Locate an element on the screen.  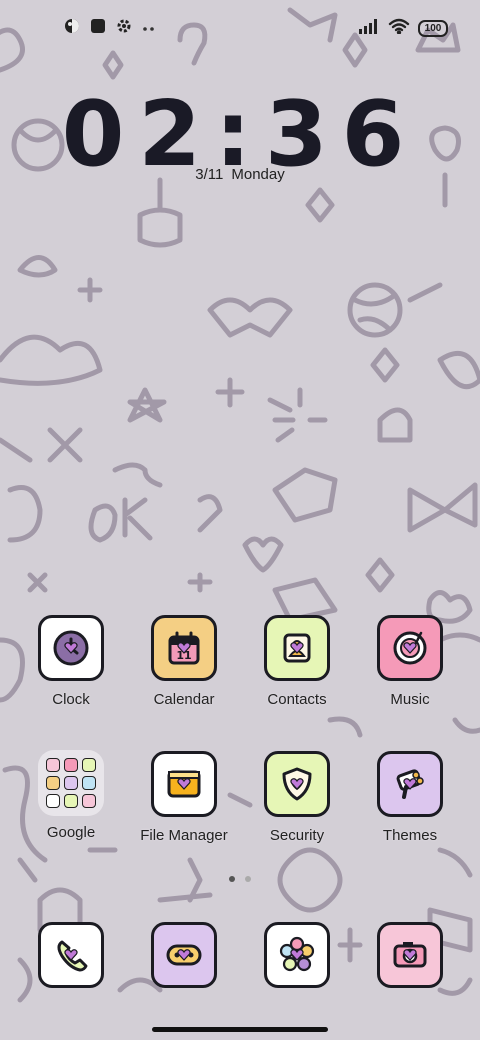
app-music: Music is located at coordinates (410, 661).